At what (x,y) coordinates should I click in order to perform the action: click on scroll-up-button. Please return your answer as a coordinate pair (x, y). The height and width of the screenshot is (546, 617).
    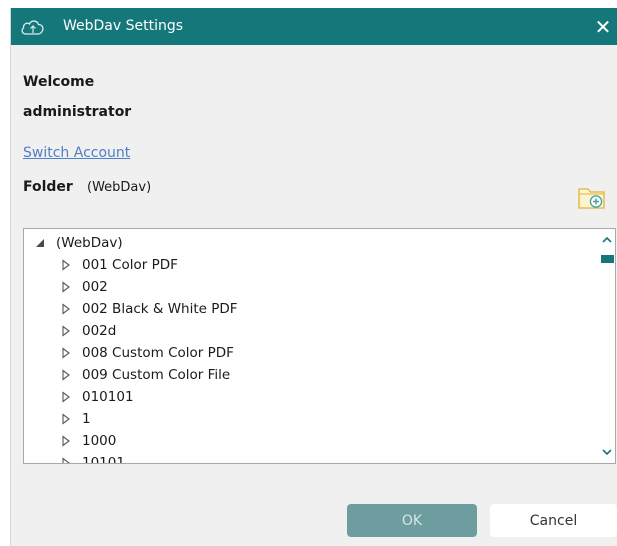
    Looking at the image, I should click on (606, 240).